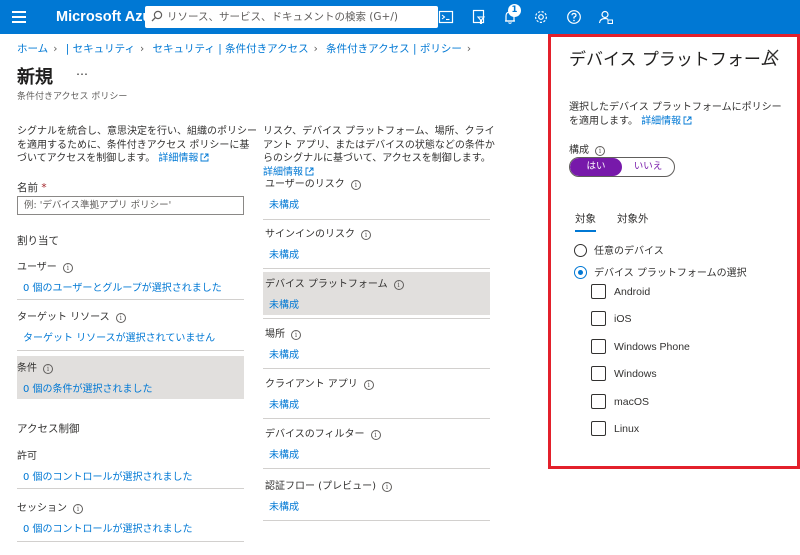 Image resolution: width=800 pixels, height=555 pixels. I want to click on target-resources-value-link: ターゲット リソースが選択されていません, so click(130, 333).